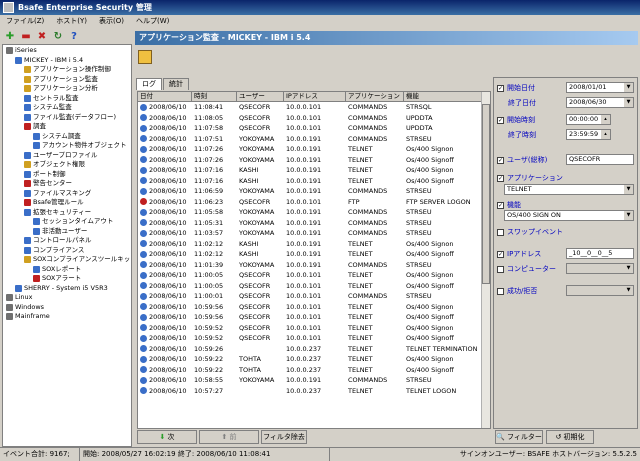 The image size is (640, 461). I want to click on application-select: TELNET ▼, so click(569, 189).